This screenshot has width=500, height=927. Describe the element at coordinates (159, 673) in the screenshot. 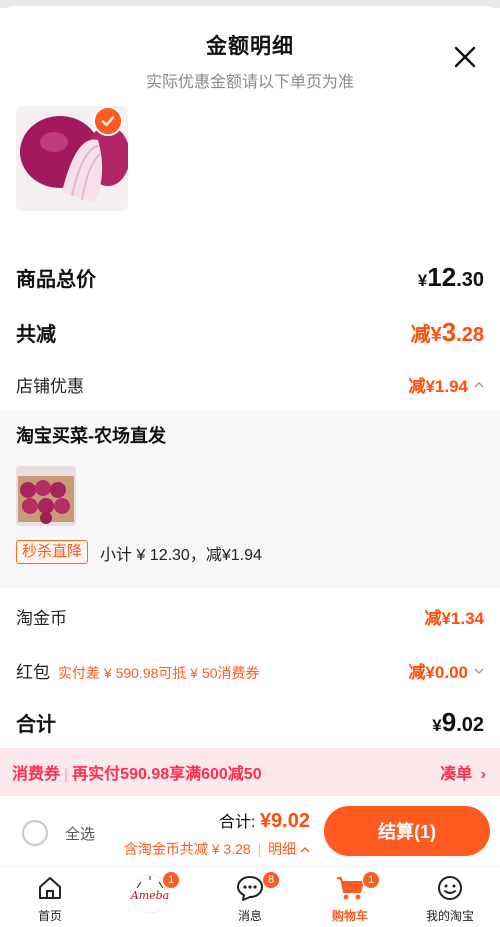

I see `redpack-note: 实付差 ¥ 590.98可抵 ¥ 50消费券` at that location.